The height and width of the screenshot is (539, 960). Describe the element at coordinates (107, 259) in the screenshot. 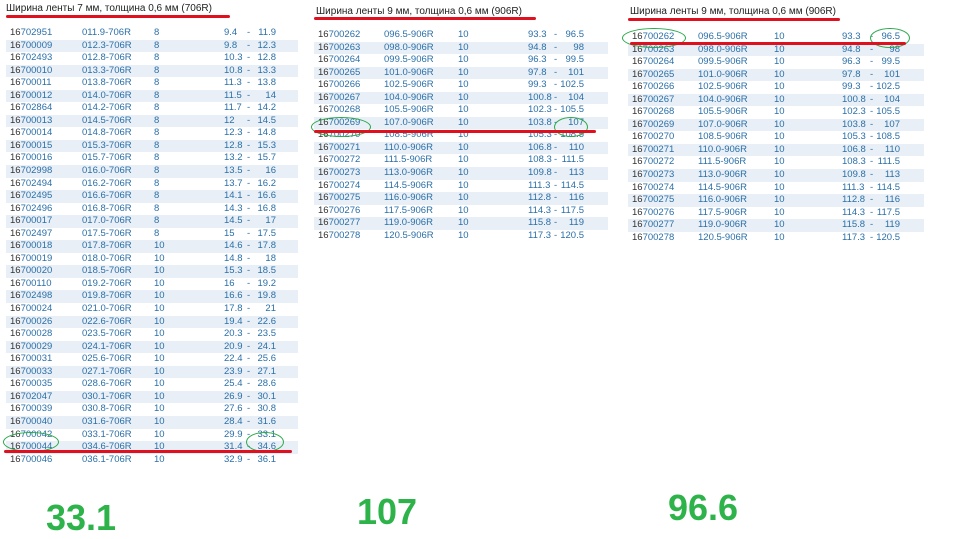

I see `part-number: 018.0-706R` at that location.